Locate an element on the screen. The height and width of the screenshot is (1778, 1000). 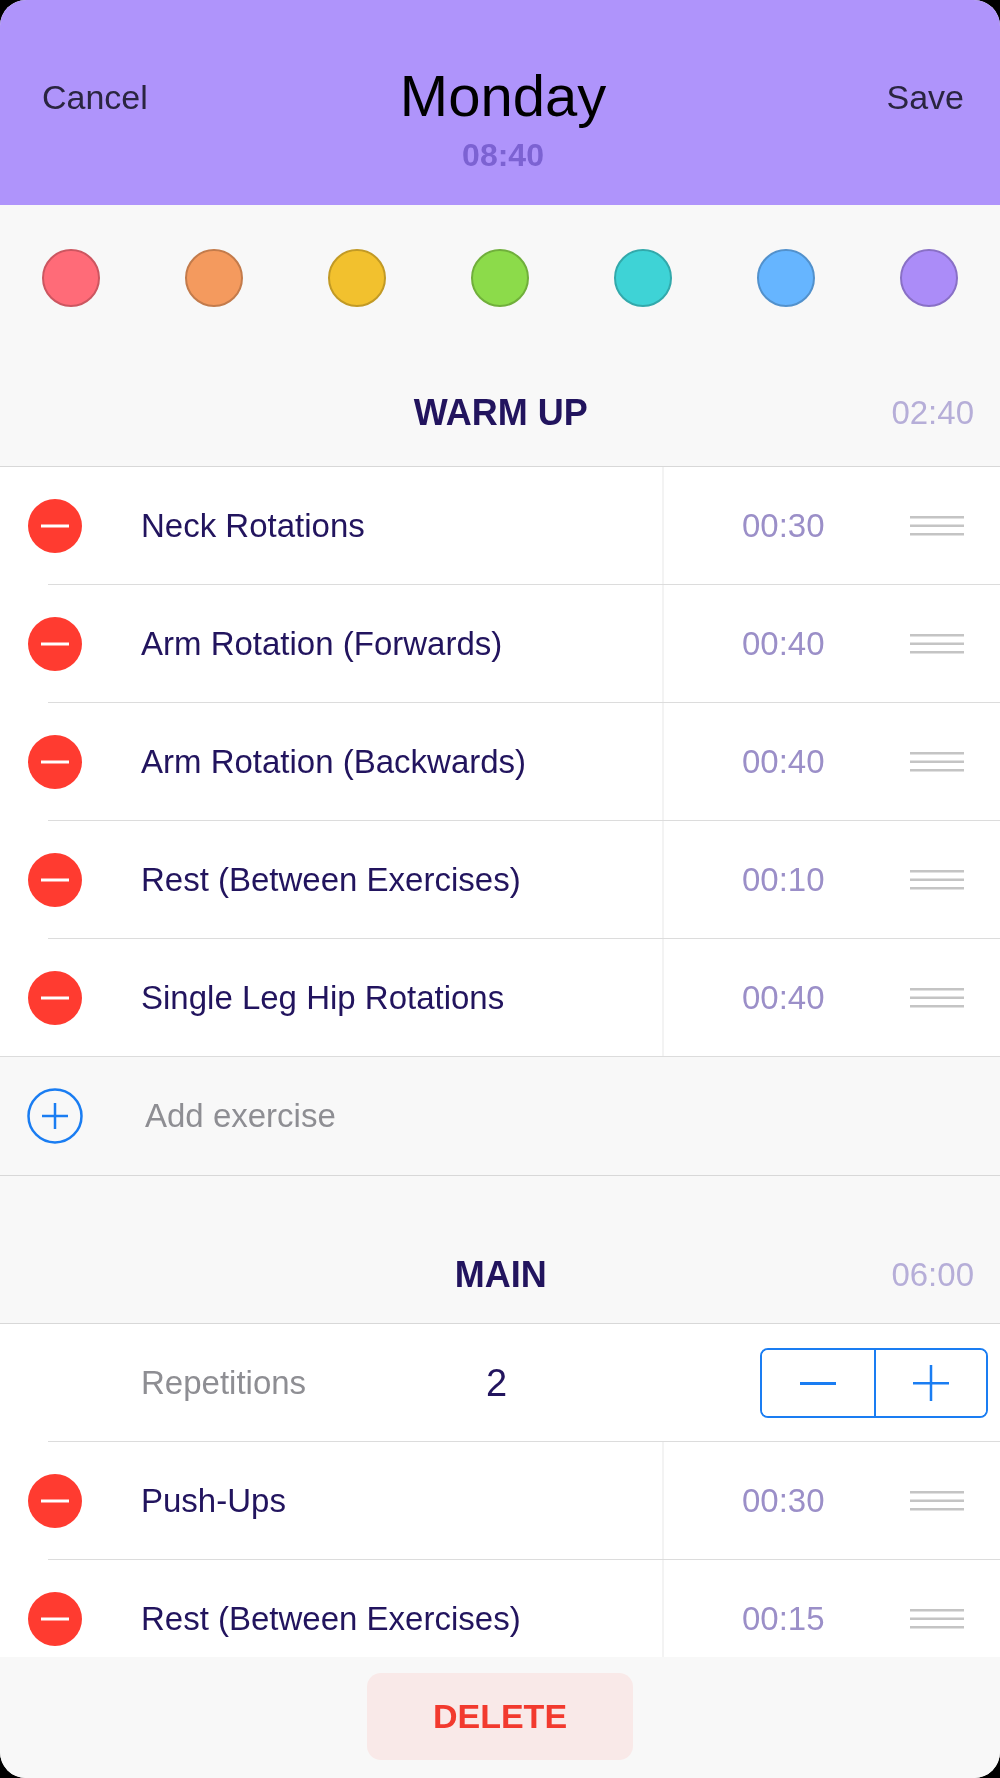
cancel-button: Cancel is located at coordinates (95, 97).